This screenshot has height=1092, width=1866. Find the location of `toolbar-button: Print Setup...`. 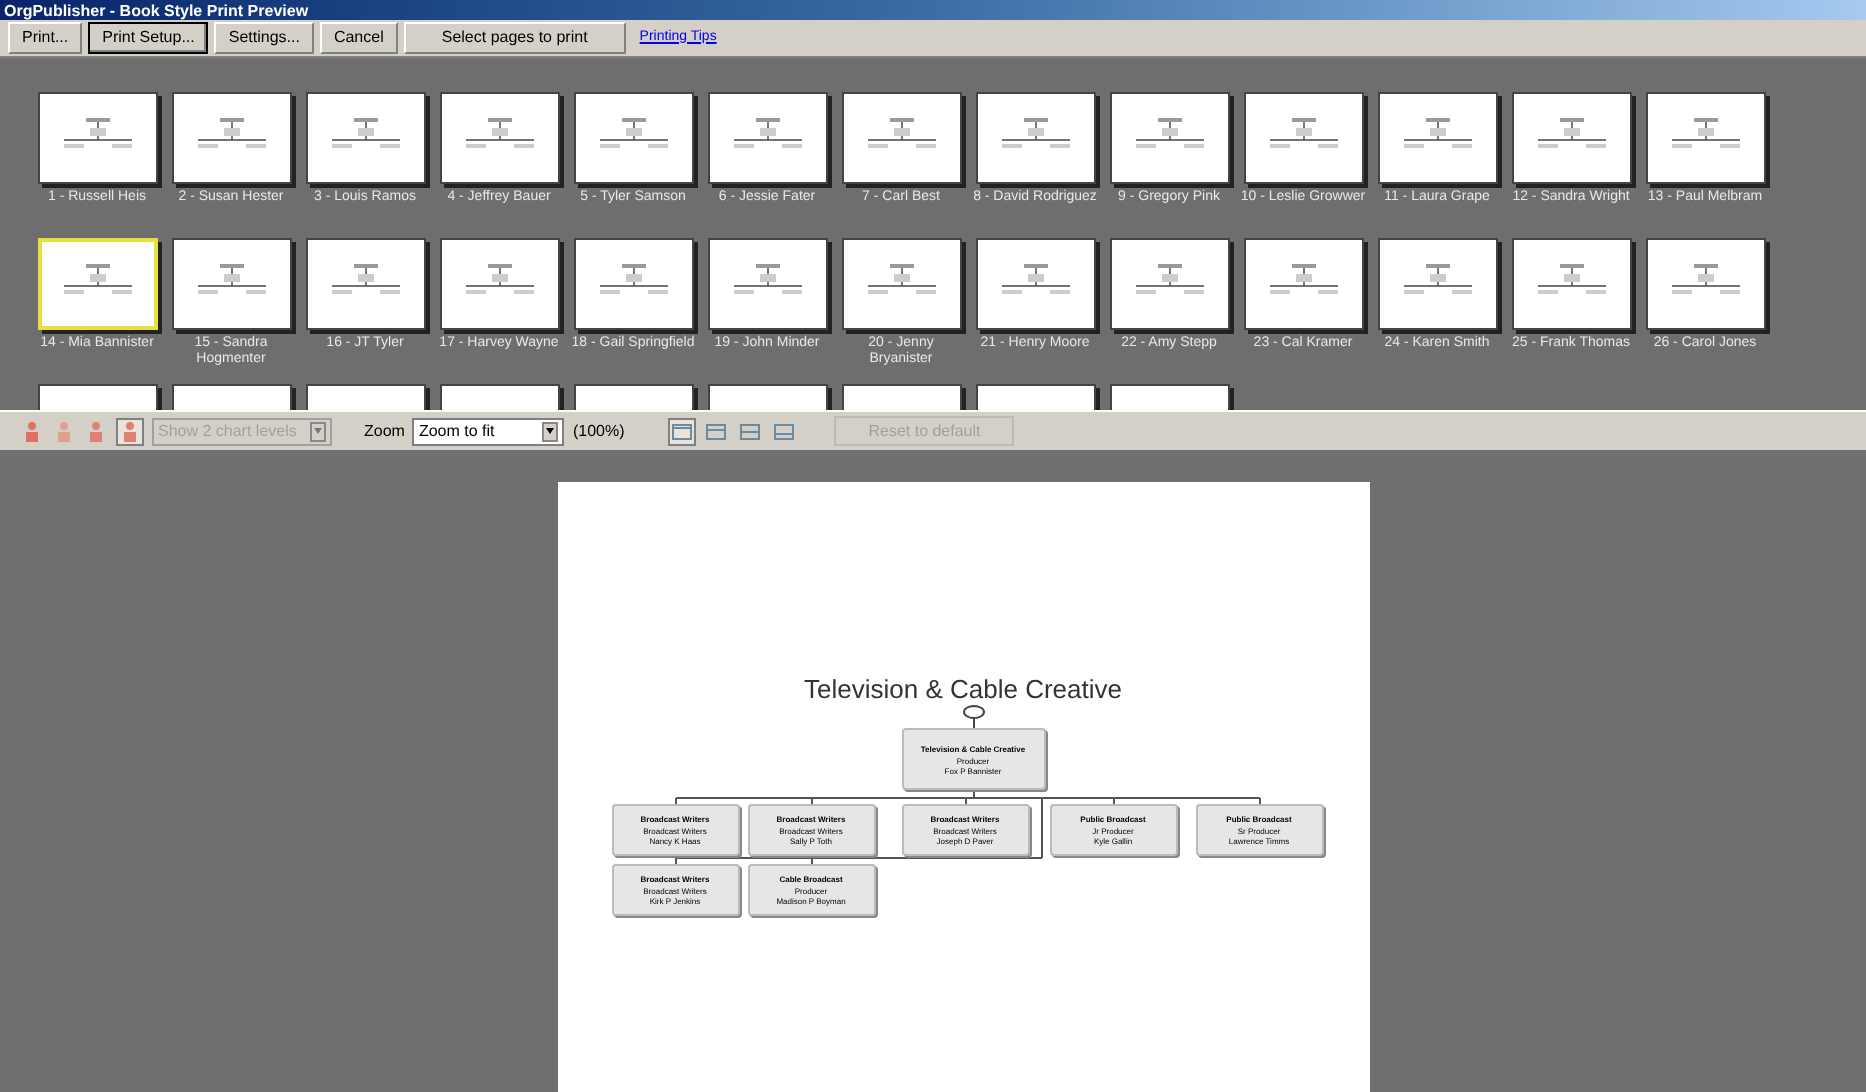

toolbar-button: Print Setup... is located at coordinates (148, 38).